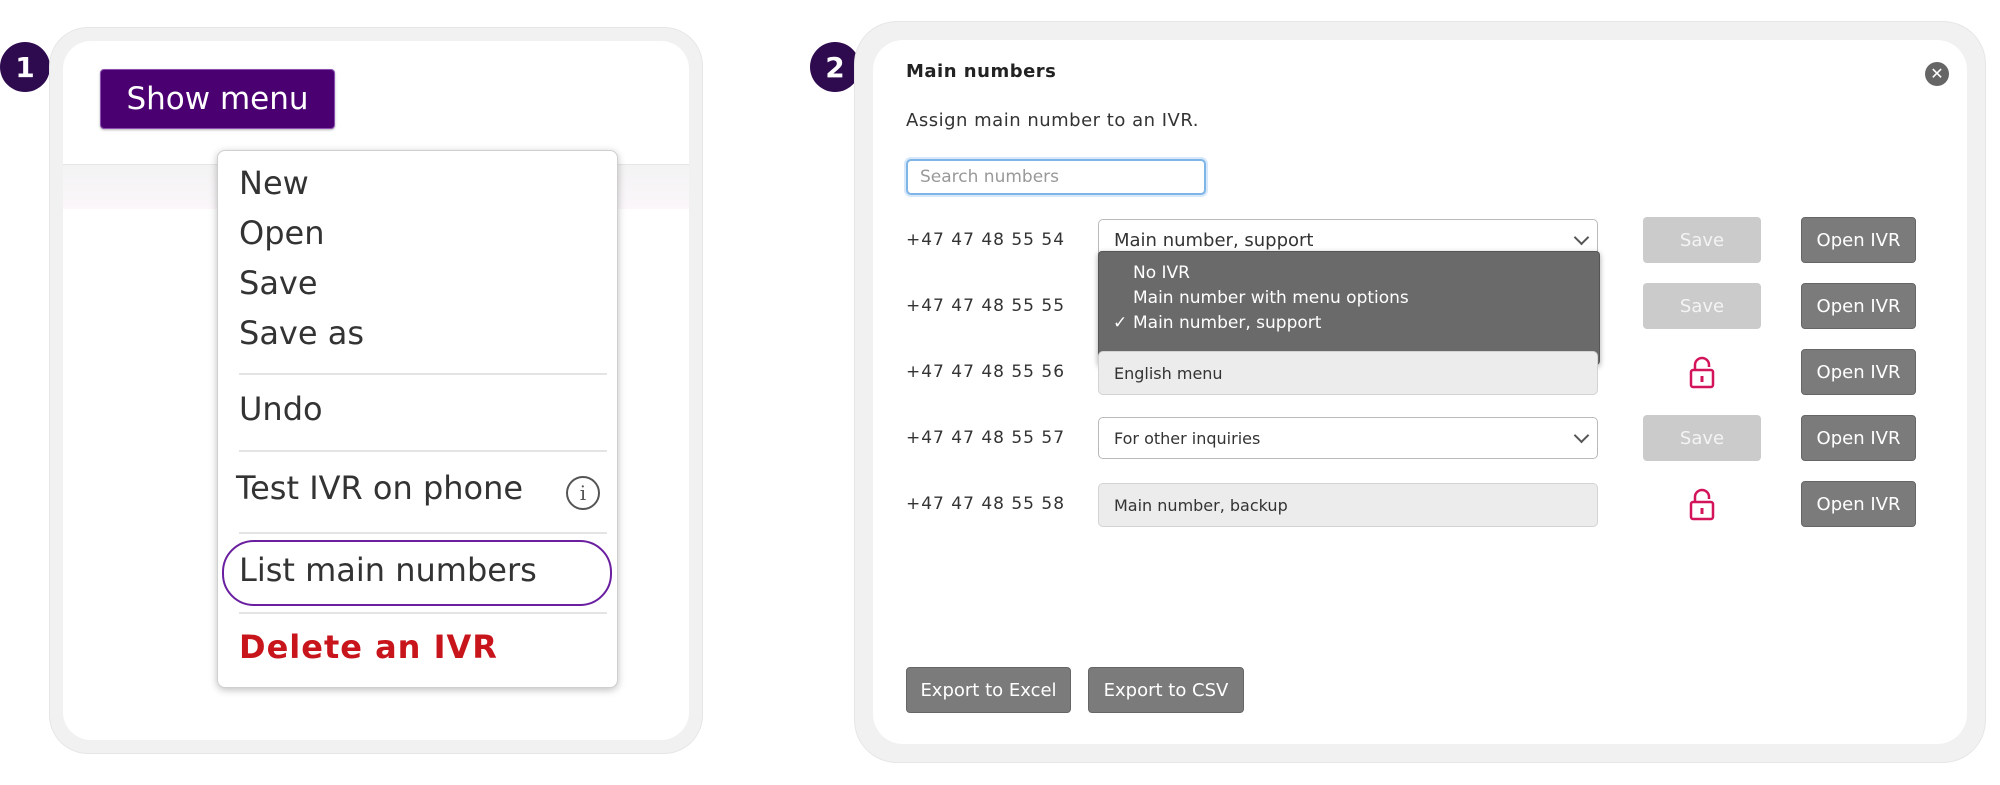 This screenshot has width=2000, height=785. What do you see at coordinates (1937, 74) in the screenshot?
I see `close-icon: ✕` at bounding box center [1937, 74].